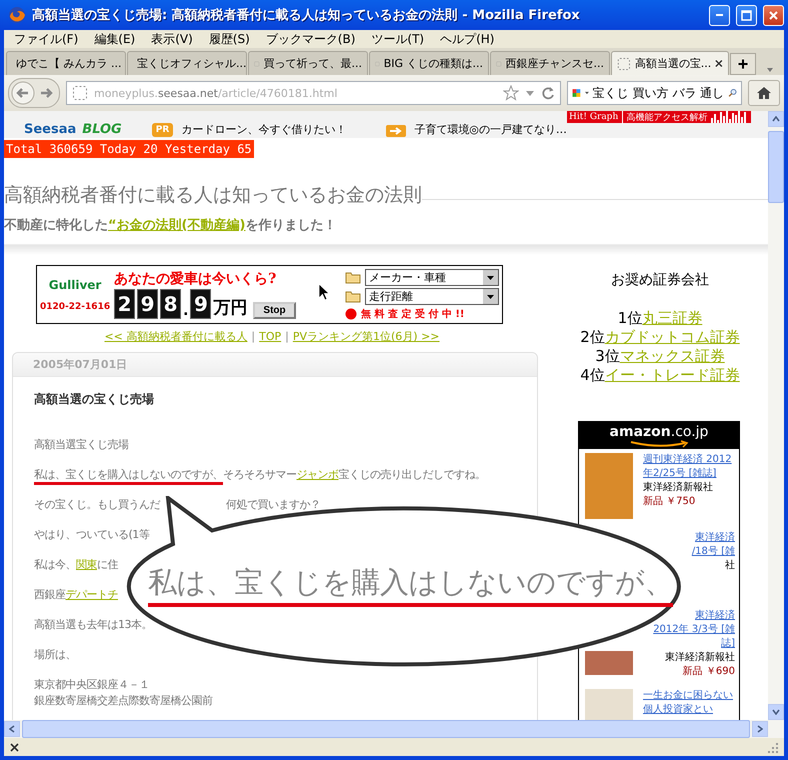 Image resolution: width=788 pixels, height=760 pixels. What do you see at coordinates (129, 149) in the screenshot?
I see `visit-counter: Total 360659 Today 20 Yesterday 65` at bounding box center [129, 149].